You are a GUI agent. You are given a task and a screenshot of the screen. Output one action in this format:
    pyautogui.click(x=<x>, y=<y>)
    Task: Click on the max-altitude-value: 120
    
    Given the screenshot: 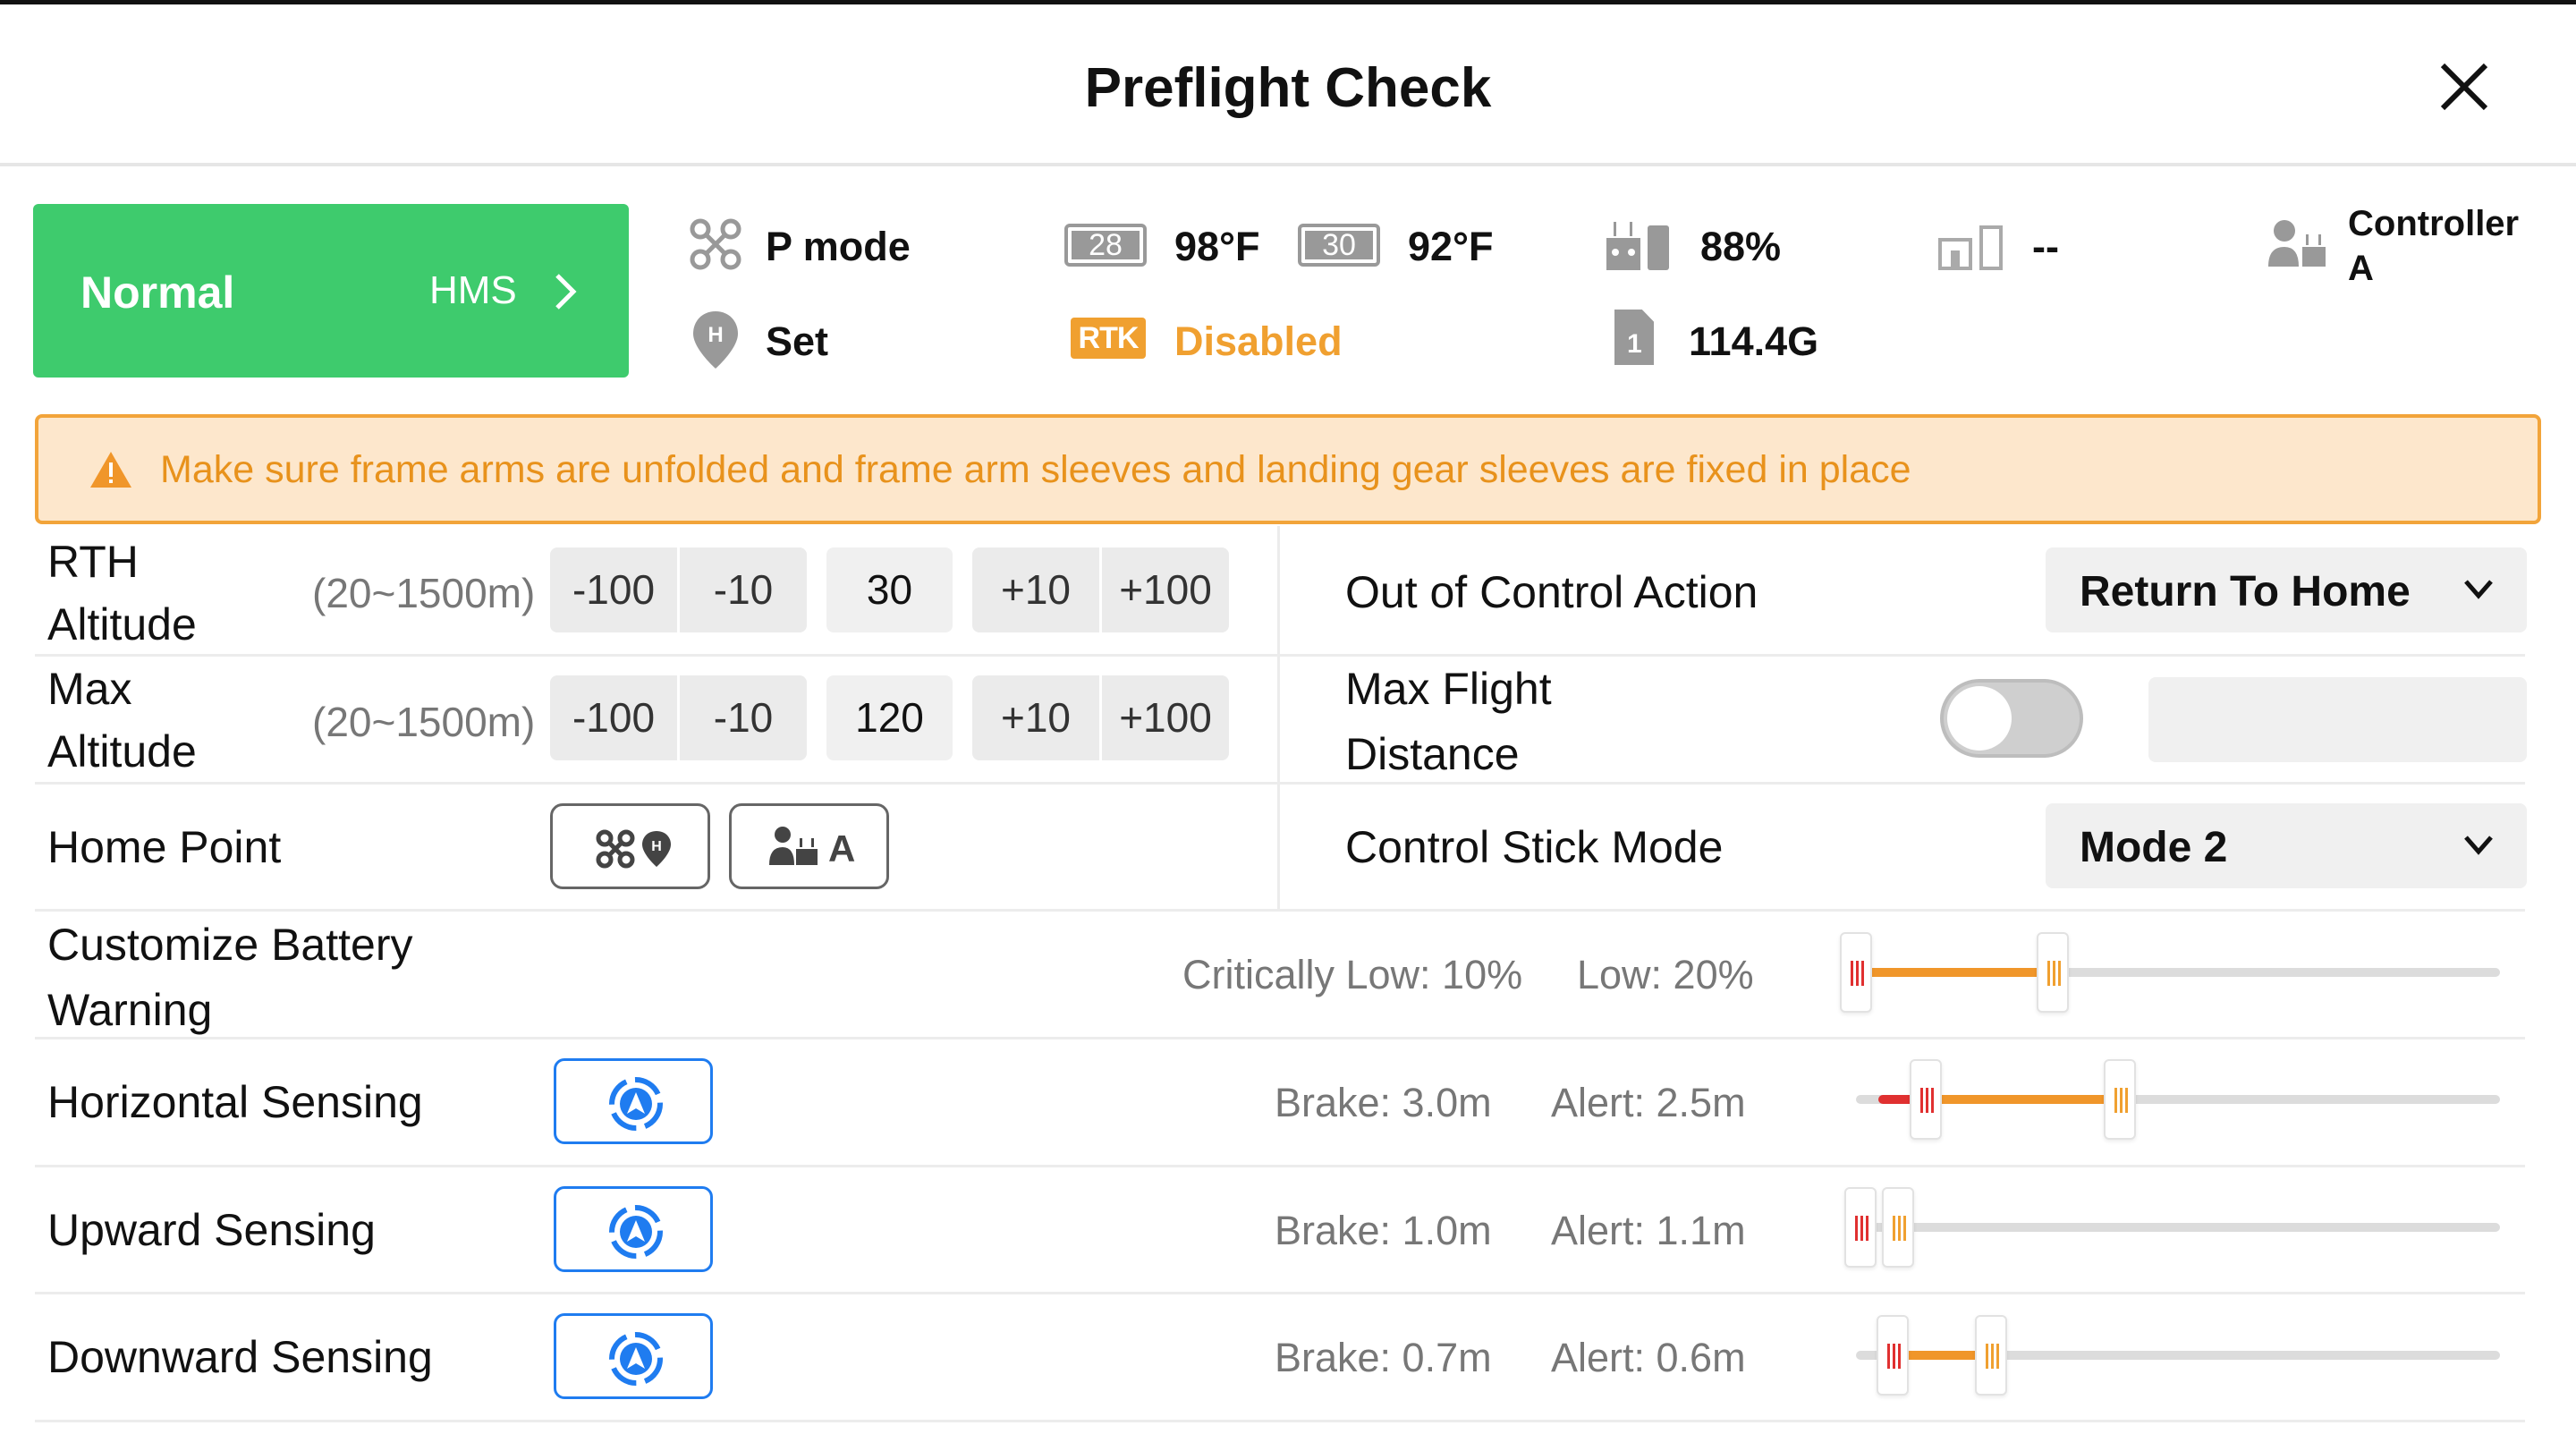 What is the action you would take?
    pyautogui.click(x=889, y=717)
    